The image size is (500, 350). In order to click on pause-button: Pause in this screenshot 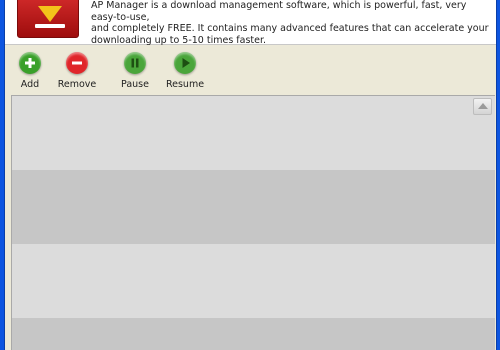, I will do `click(135, 73)`.